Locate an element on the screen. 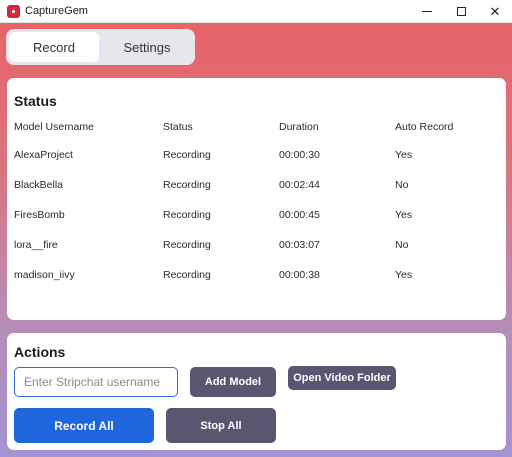 This screenshot has width=512, height=457. close-button: ✕ is located at coordinates (495, 11).